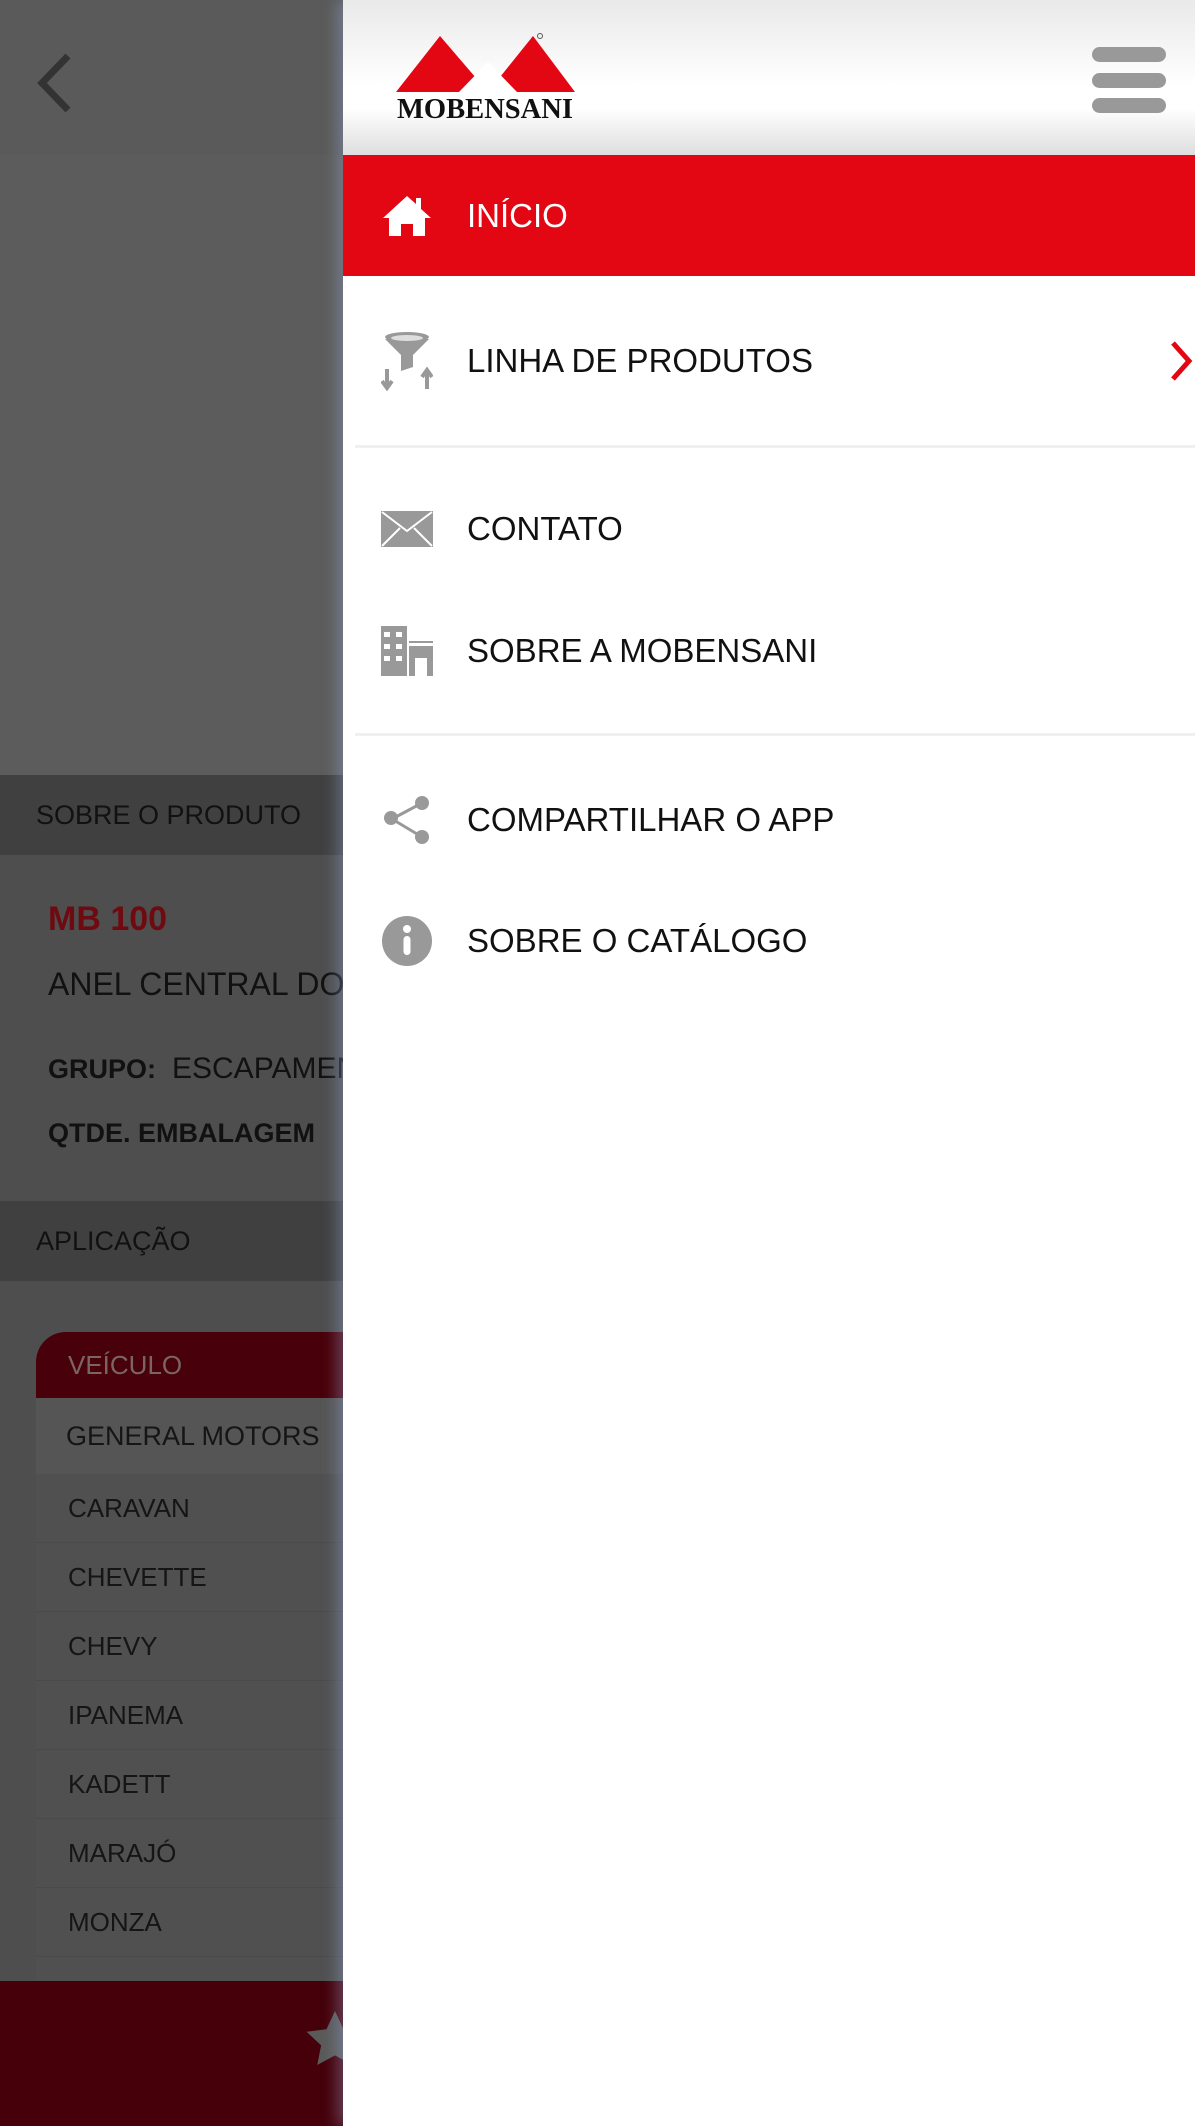  Describe the element at coordinates (407, 529) in the screenshot. I see `envelope-icon` at that location.